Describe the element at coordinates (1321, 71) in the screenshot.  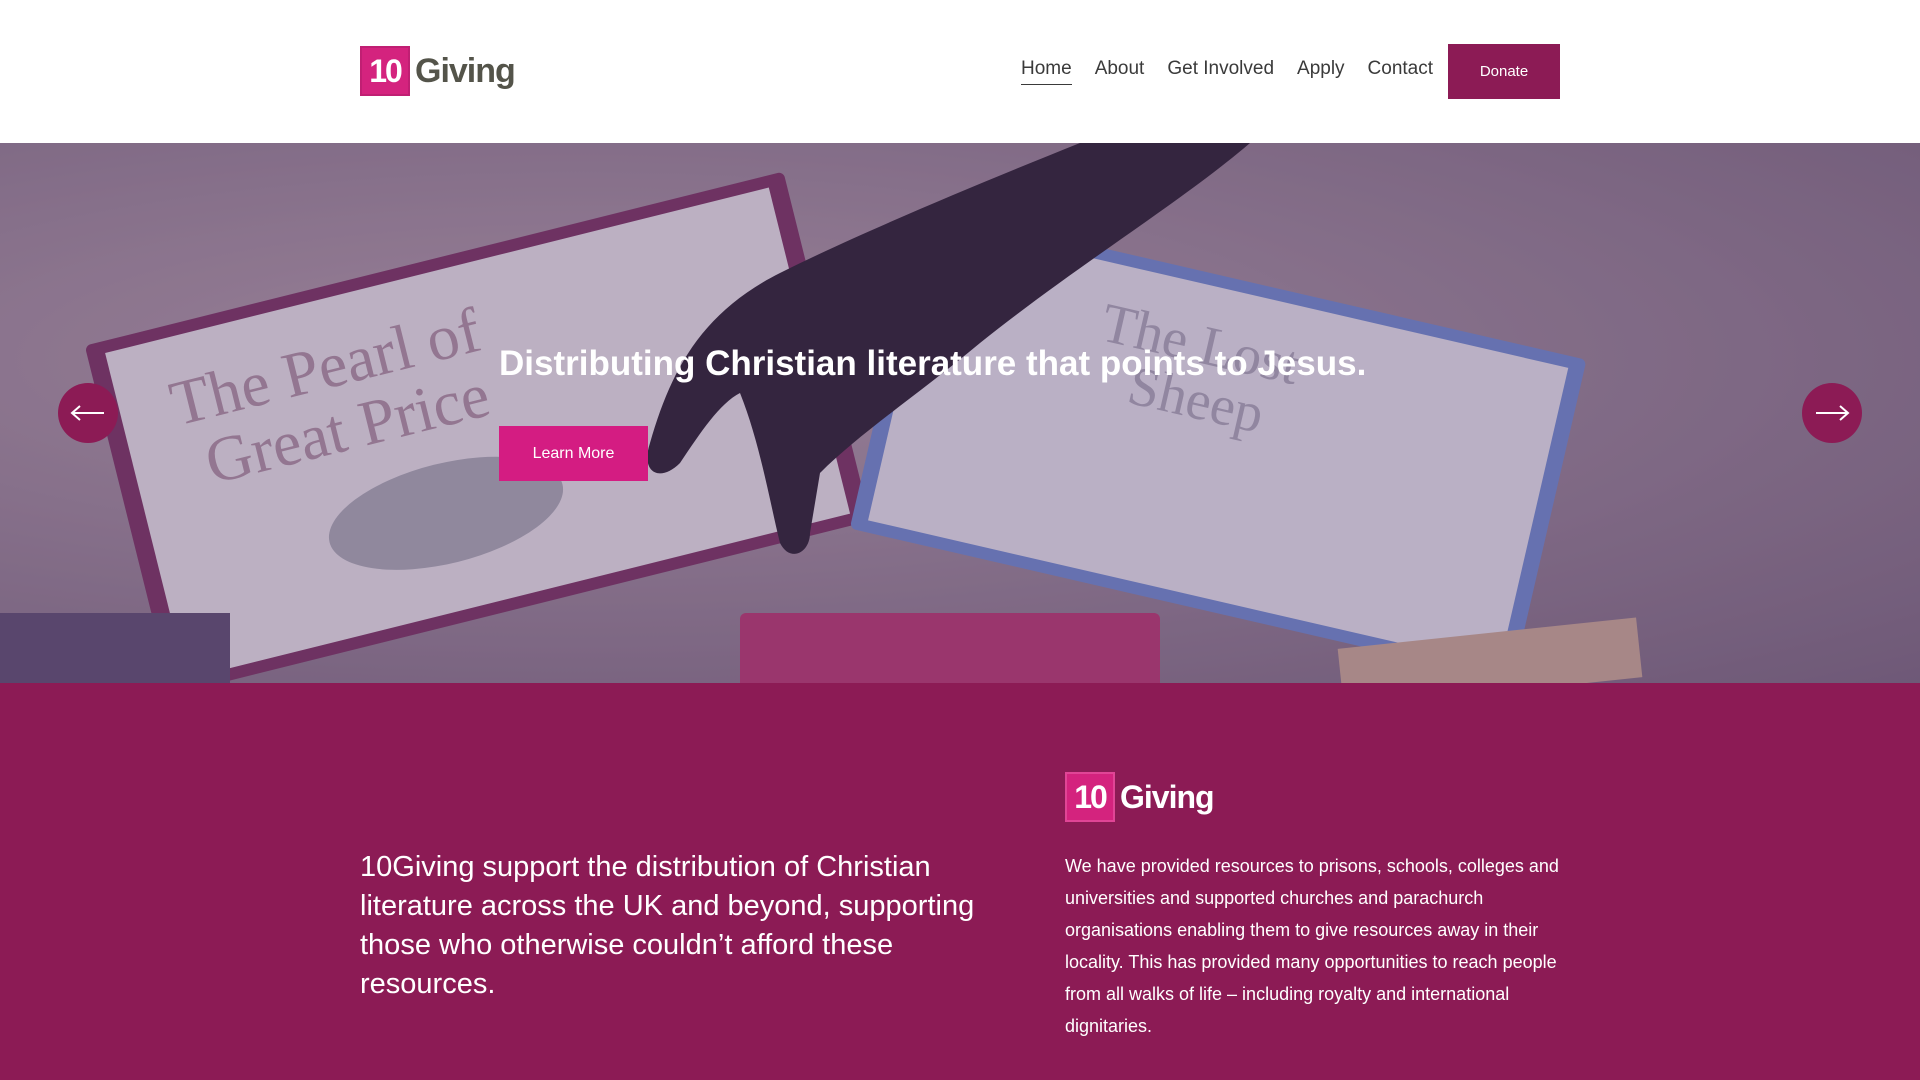
I see `nav-item-apply: Apply` at that location.